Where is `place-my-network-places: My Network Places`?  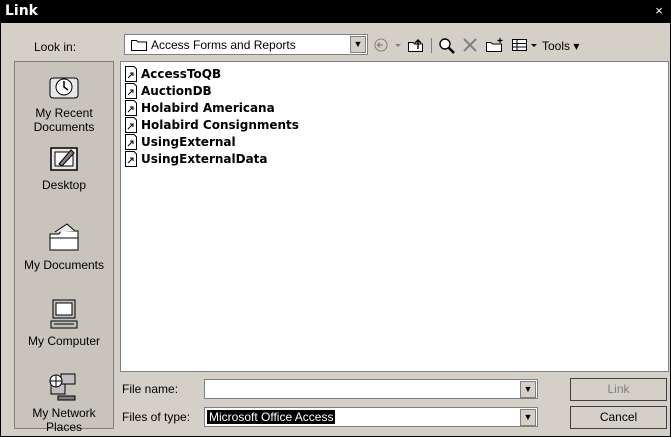
place-my-network-places: My Network Places is located at coordinates (64, 403).